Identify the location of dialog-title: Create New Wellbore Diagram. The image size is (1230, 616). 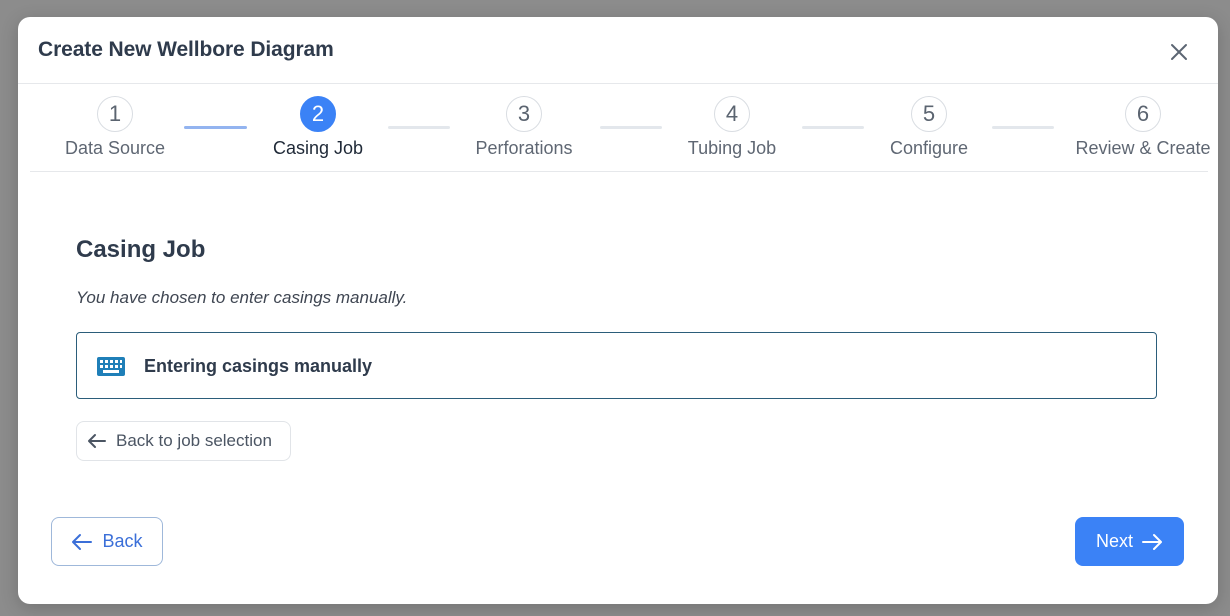
(186, 49).